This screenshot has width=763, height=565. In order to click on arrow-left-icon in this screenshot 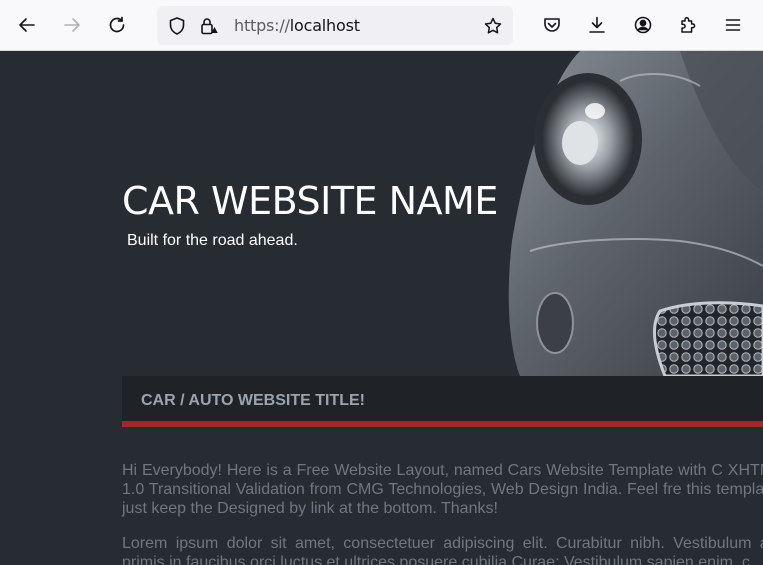, I will do `click(27, 25)`.